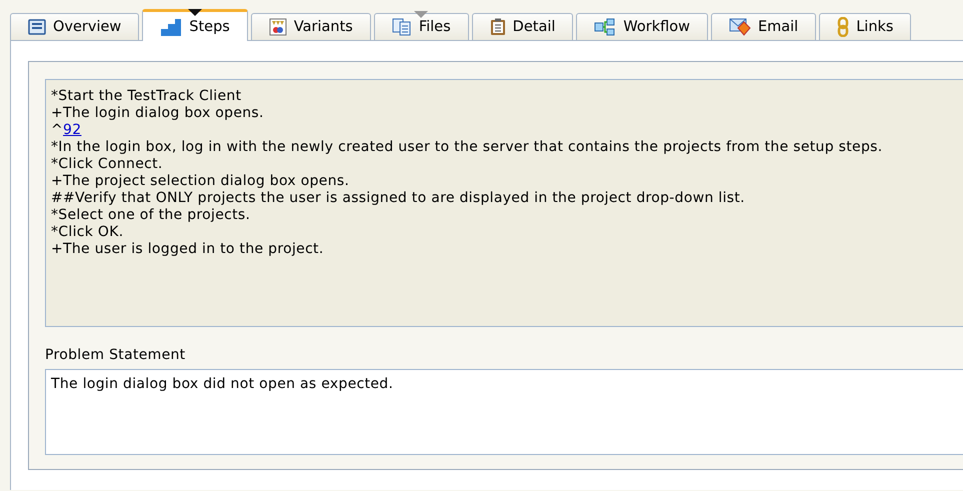  I want to click on step-text: +The project selection dialog box opens., so click(200, 181).